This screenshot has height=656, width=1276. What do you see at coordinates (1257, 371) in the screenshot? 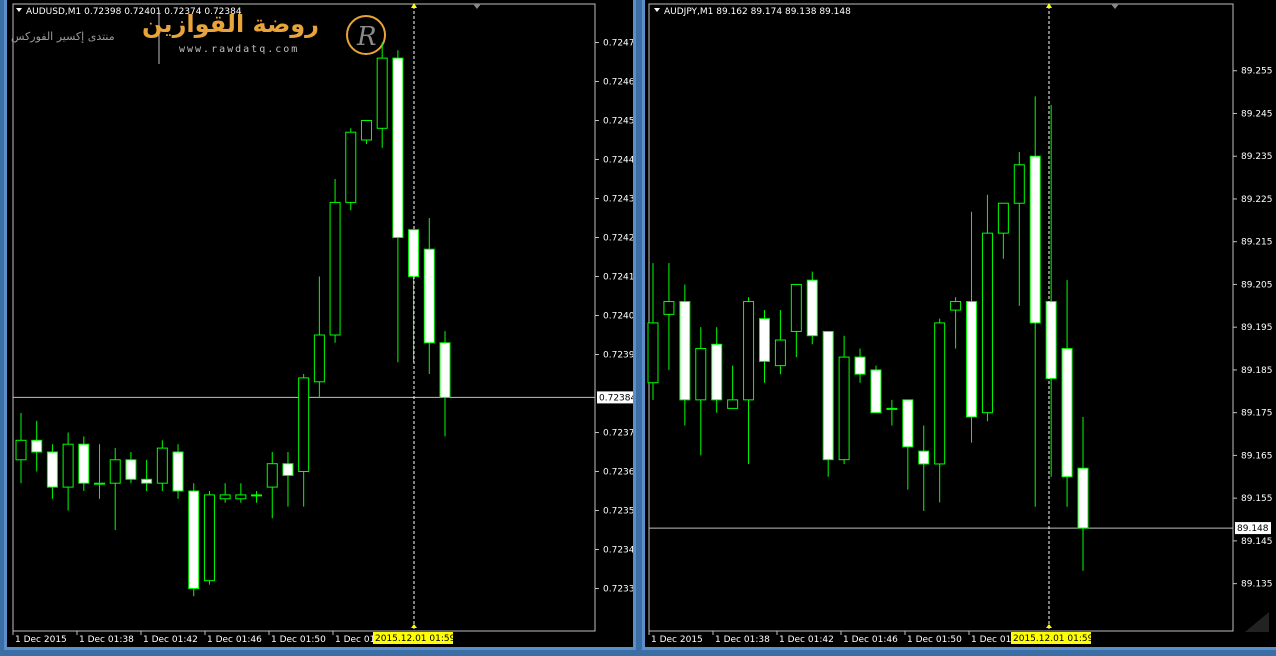
I see `y-tick-label: 89.185` at bounding box center [1257, 371].